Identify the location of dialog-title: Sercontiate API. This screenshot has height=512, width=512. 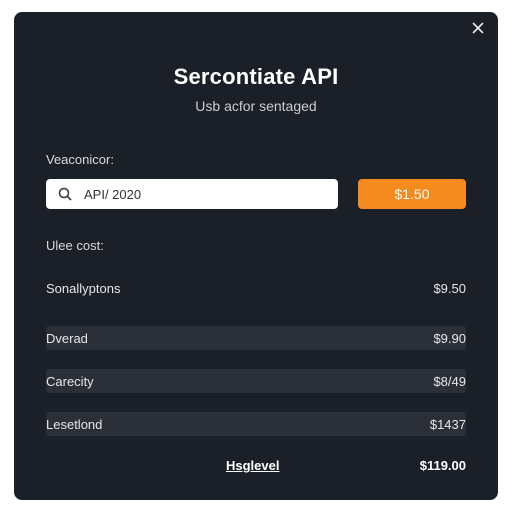
(256, 76).